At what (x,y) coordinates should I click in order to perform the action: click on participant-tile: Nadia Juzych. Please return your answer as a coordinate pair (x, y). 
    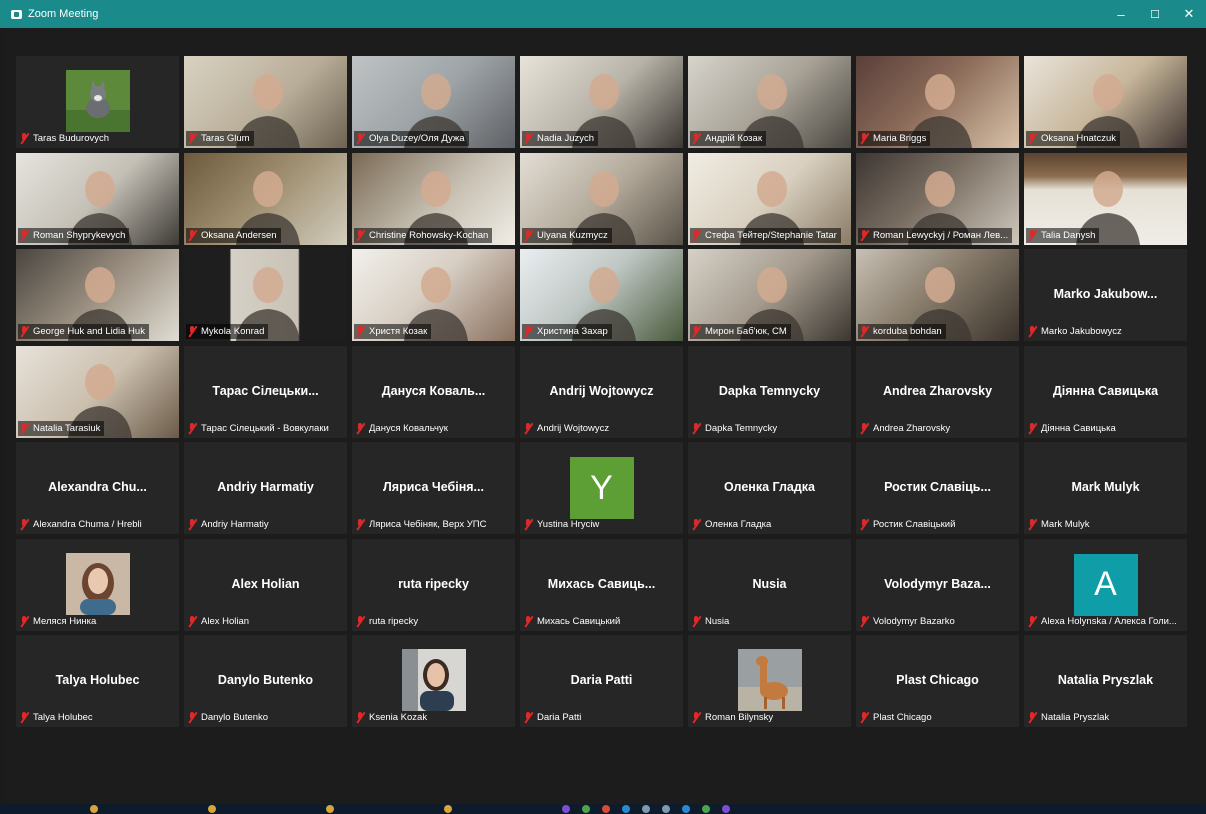
    Looking at the image, I should click on (601, 102).